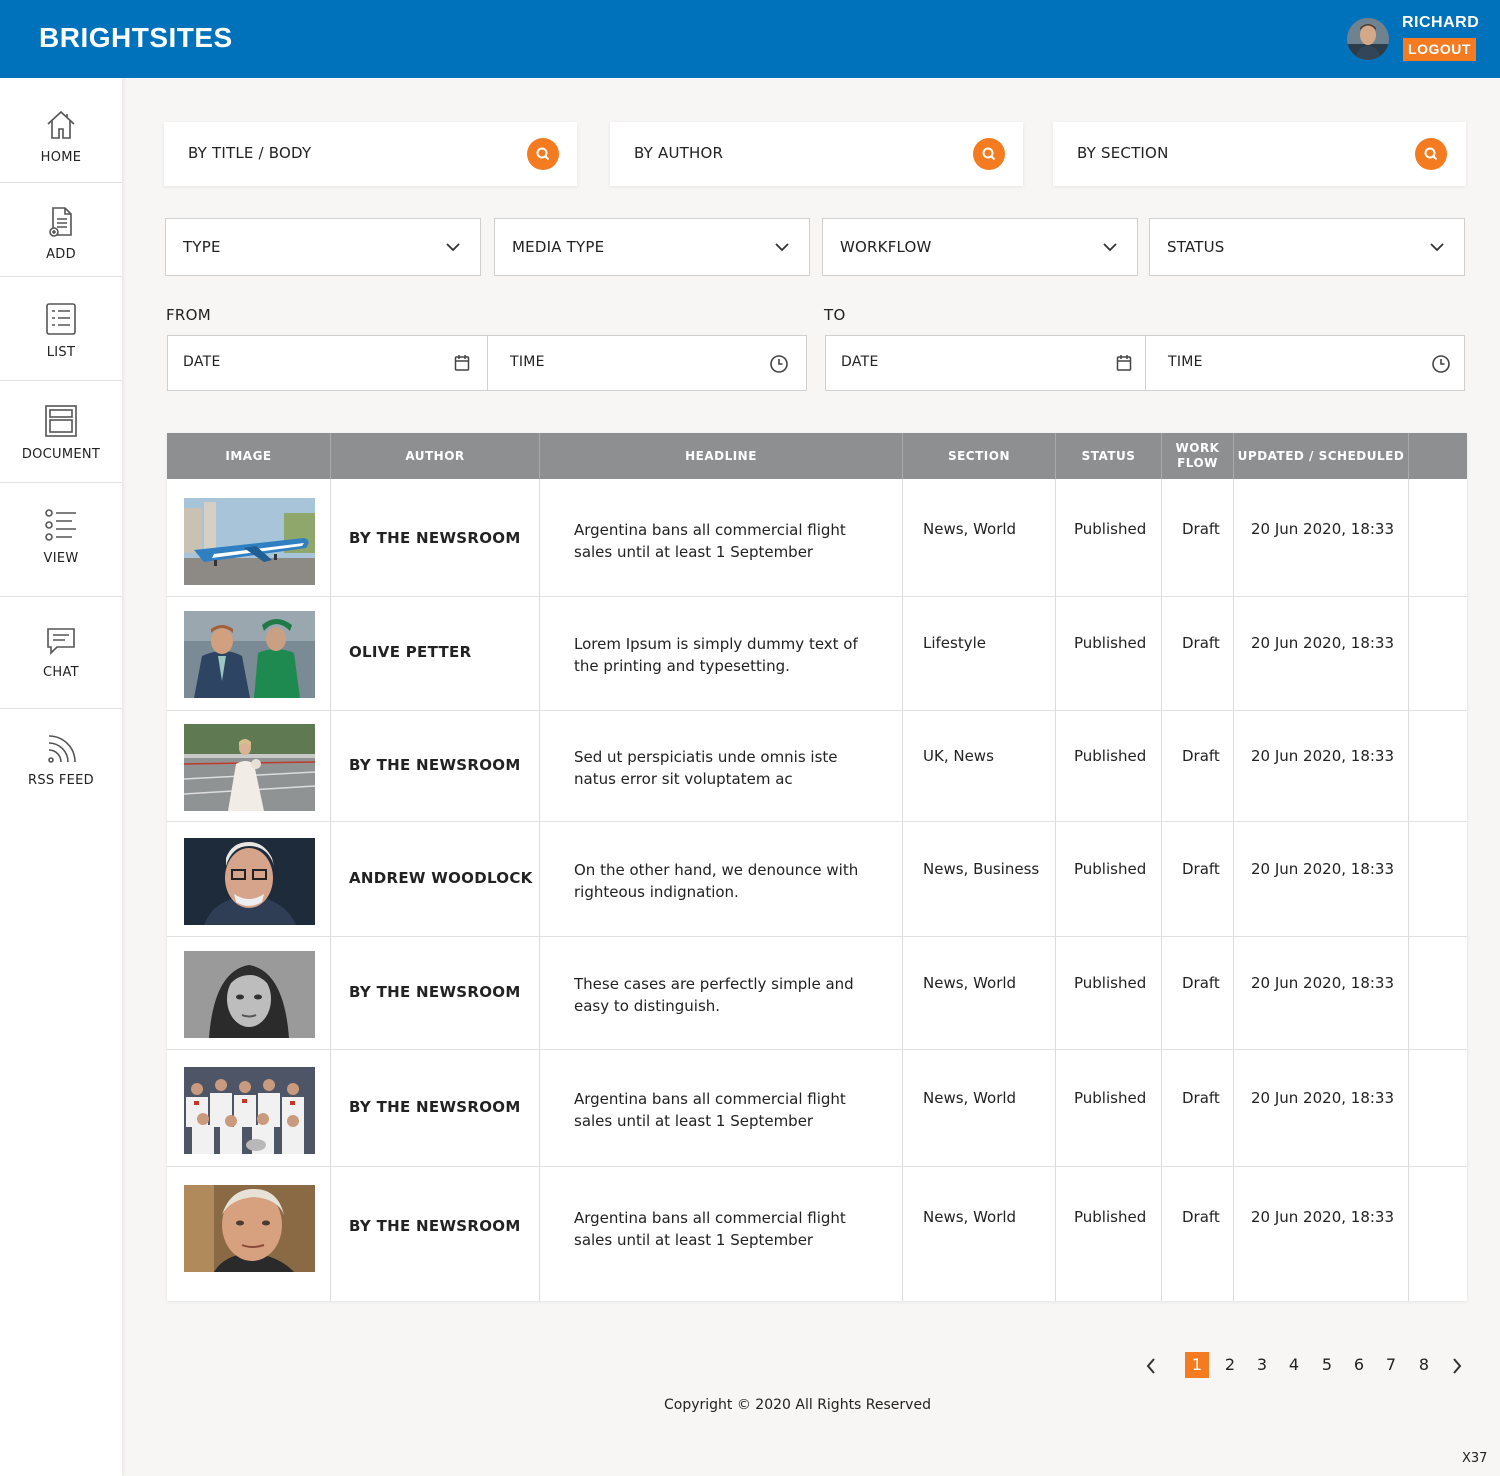  What do you see at coordinates (816, 154) in the screenshot?
I see `search-author: BY AUTHOR` at bounding box center [816, 154].